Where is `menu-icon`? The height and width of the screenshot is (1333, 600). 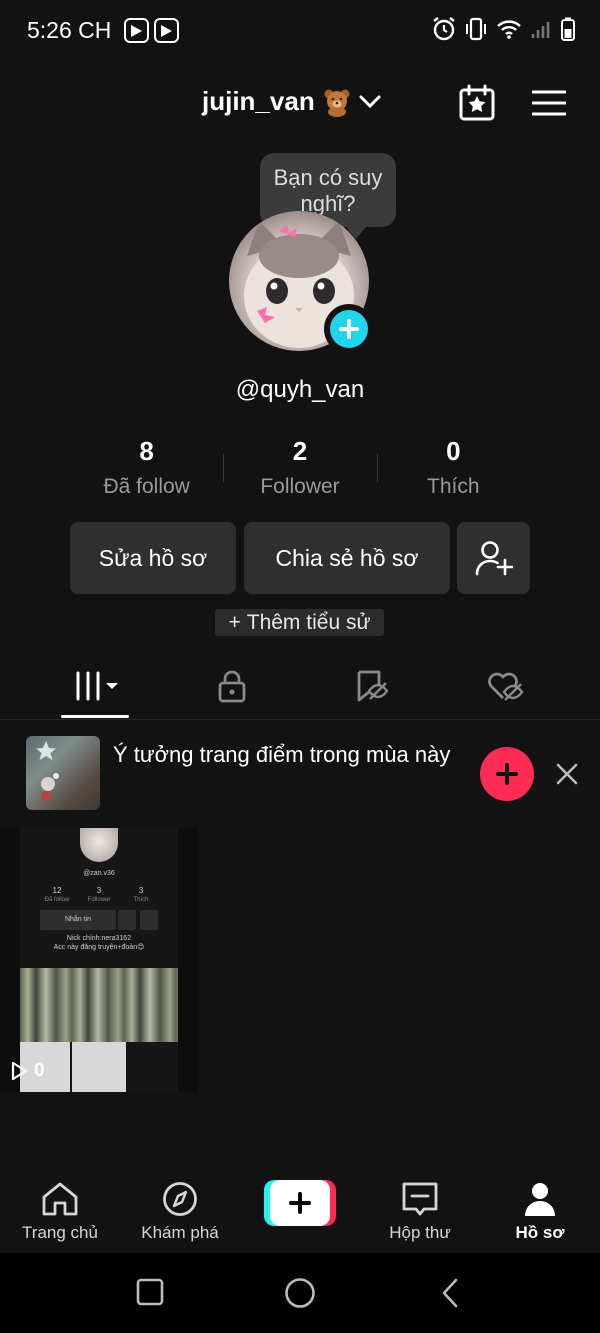 menu-icon is located at coordinates (549, 103).